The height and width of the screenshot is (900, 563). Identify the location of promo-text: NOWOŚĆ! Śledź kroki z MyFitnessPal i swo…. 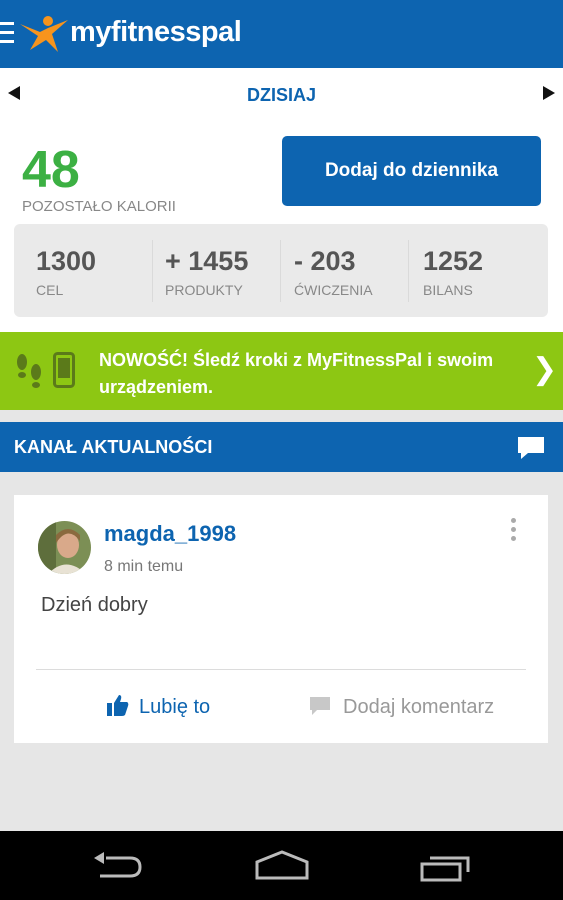
(296, 373).